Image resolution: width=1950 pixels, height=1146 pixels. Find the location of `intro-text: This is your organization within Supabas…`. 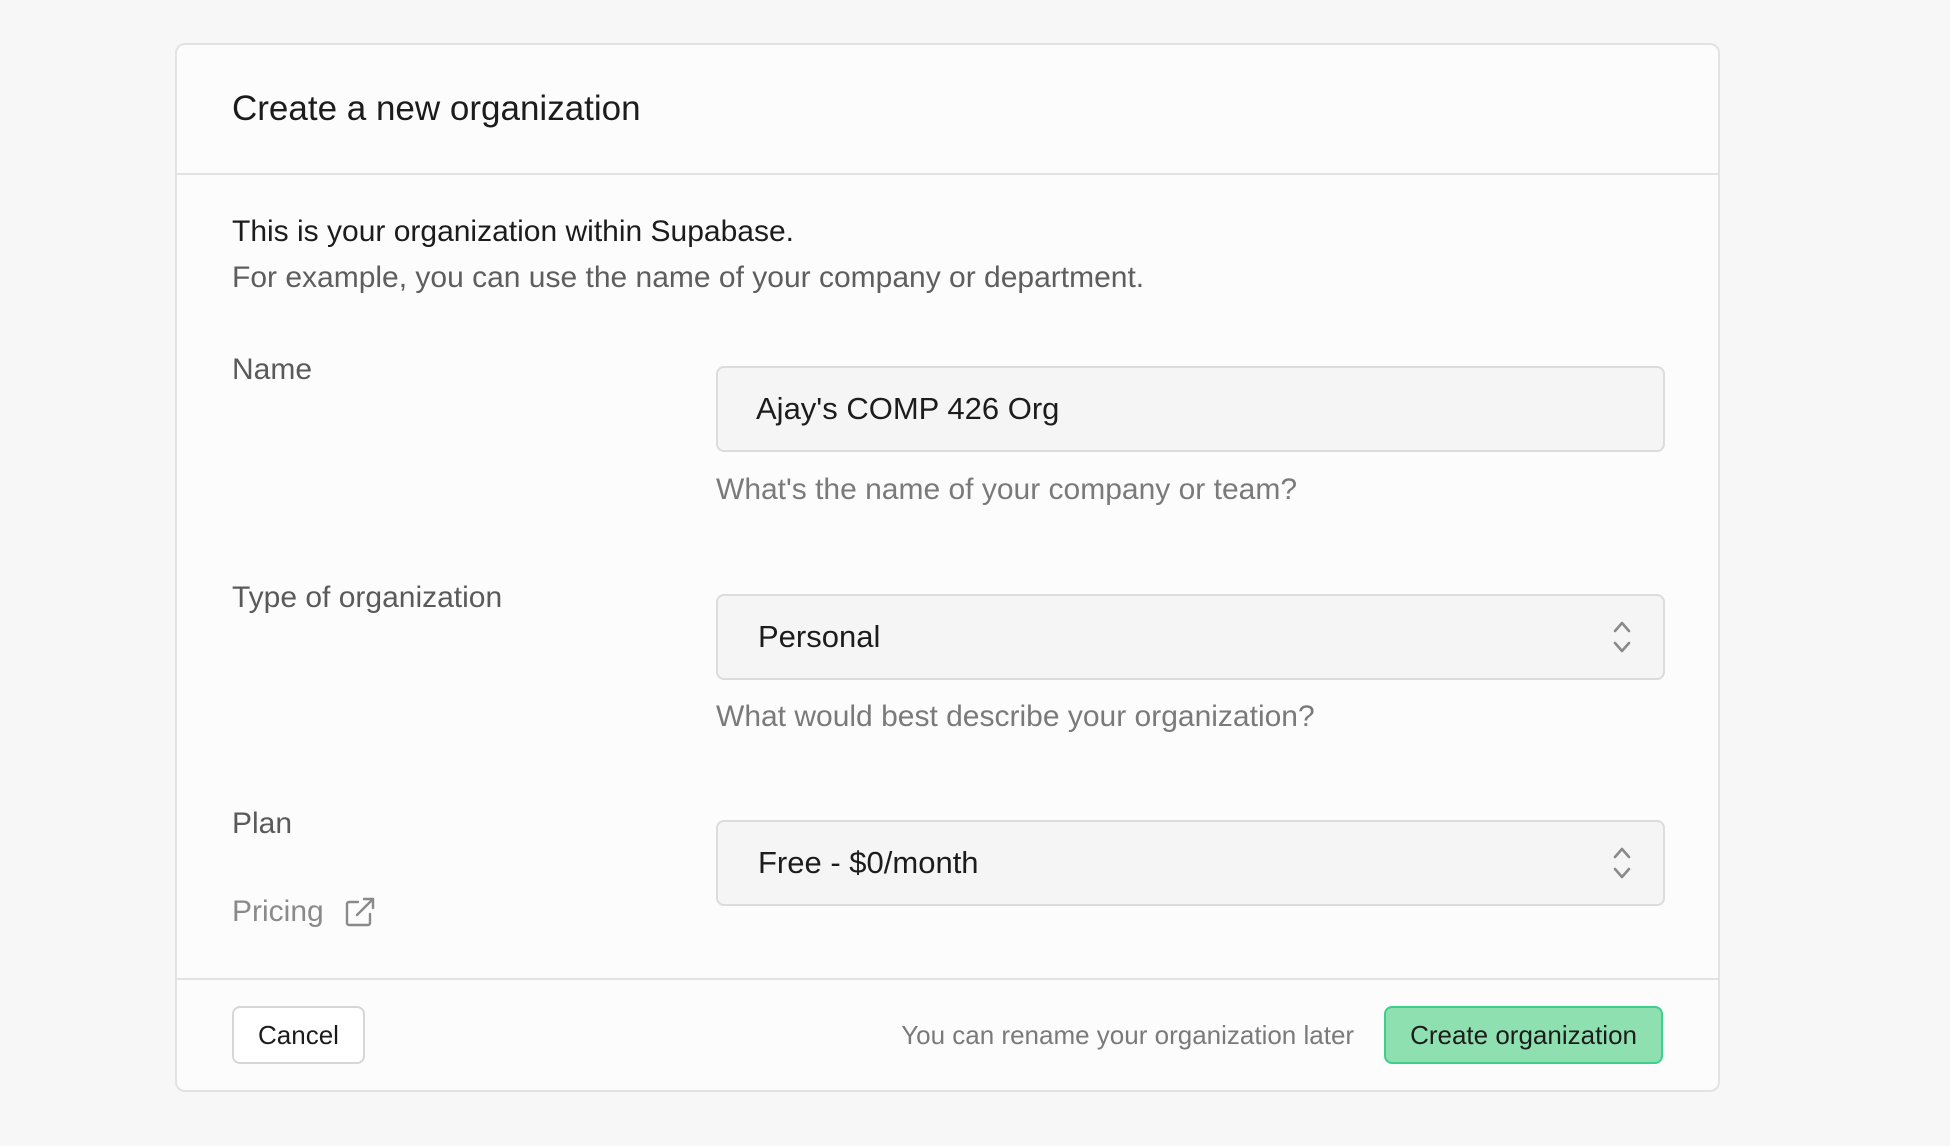

intro-text: This is your organization within Supabas… is located at coordinates (513, 231).